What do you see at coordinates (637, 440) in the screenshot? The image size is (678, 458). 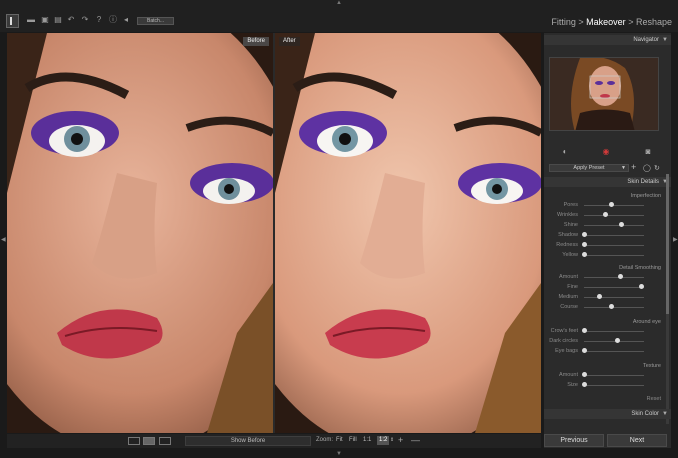 I see `next-button: Next` at bounding box center [637, 440].